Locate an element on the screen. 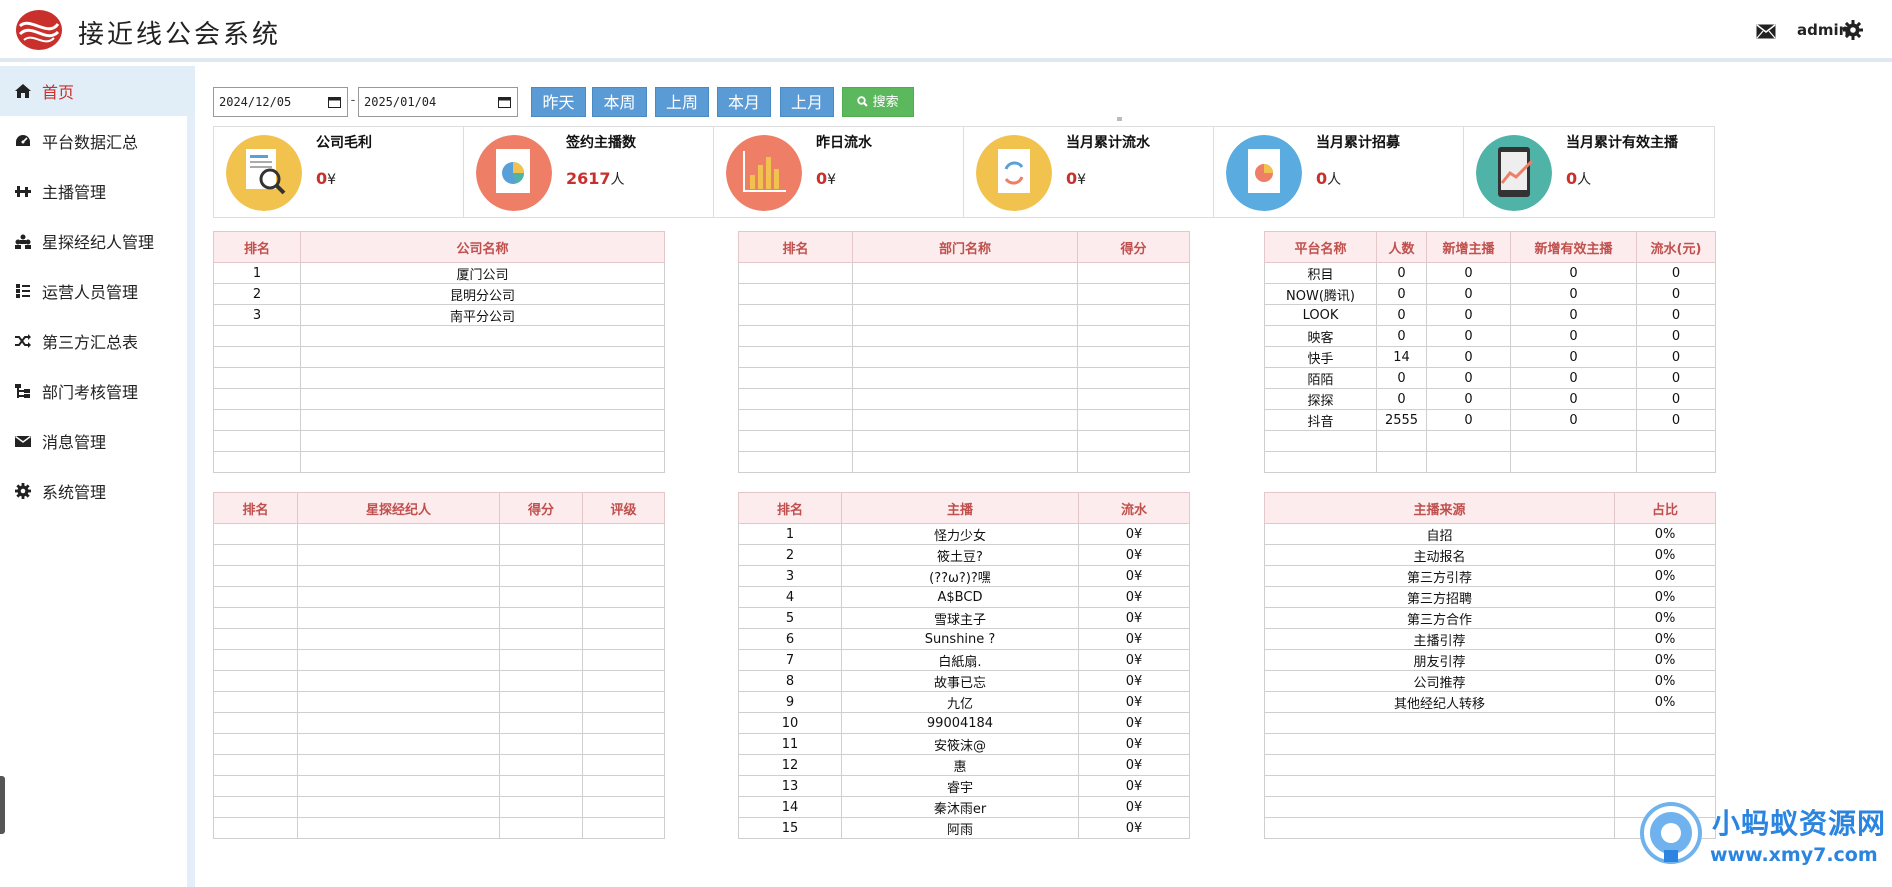 The height and width of the screenshot is (887, 1892). this-month-button: 本月 is located at coordinates (744, 102).